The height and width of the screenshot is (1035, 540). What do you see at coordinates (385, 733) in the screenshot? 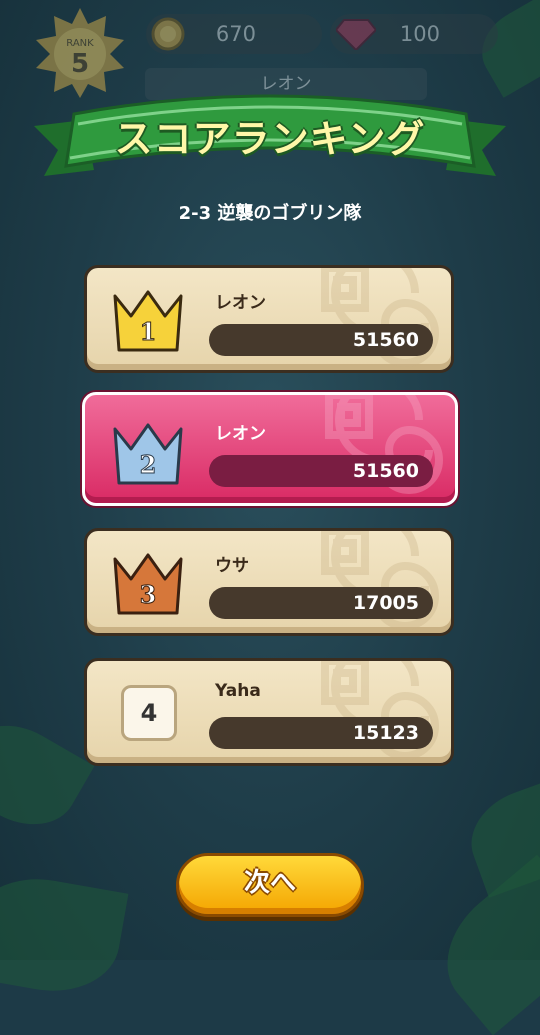
I see `score-value: 15123` at bounding box center [385, 733].